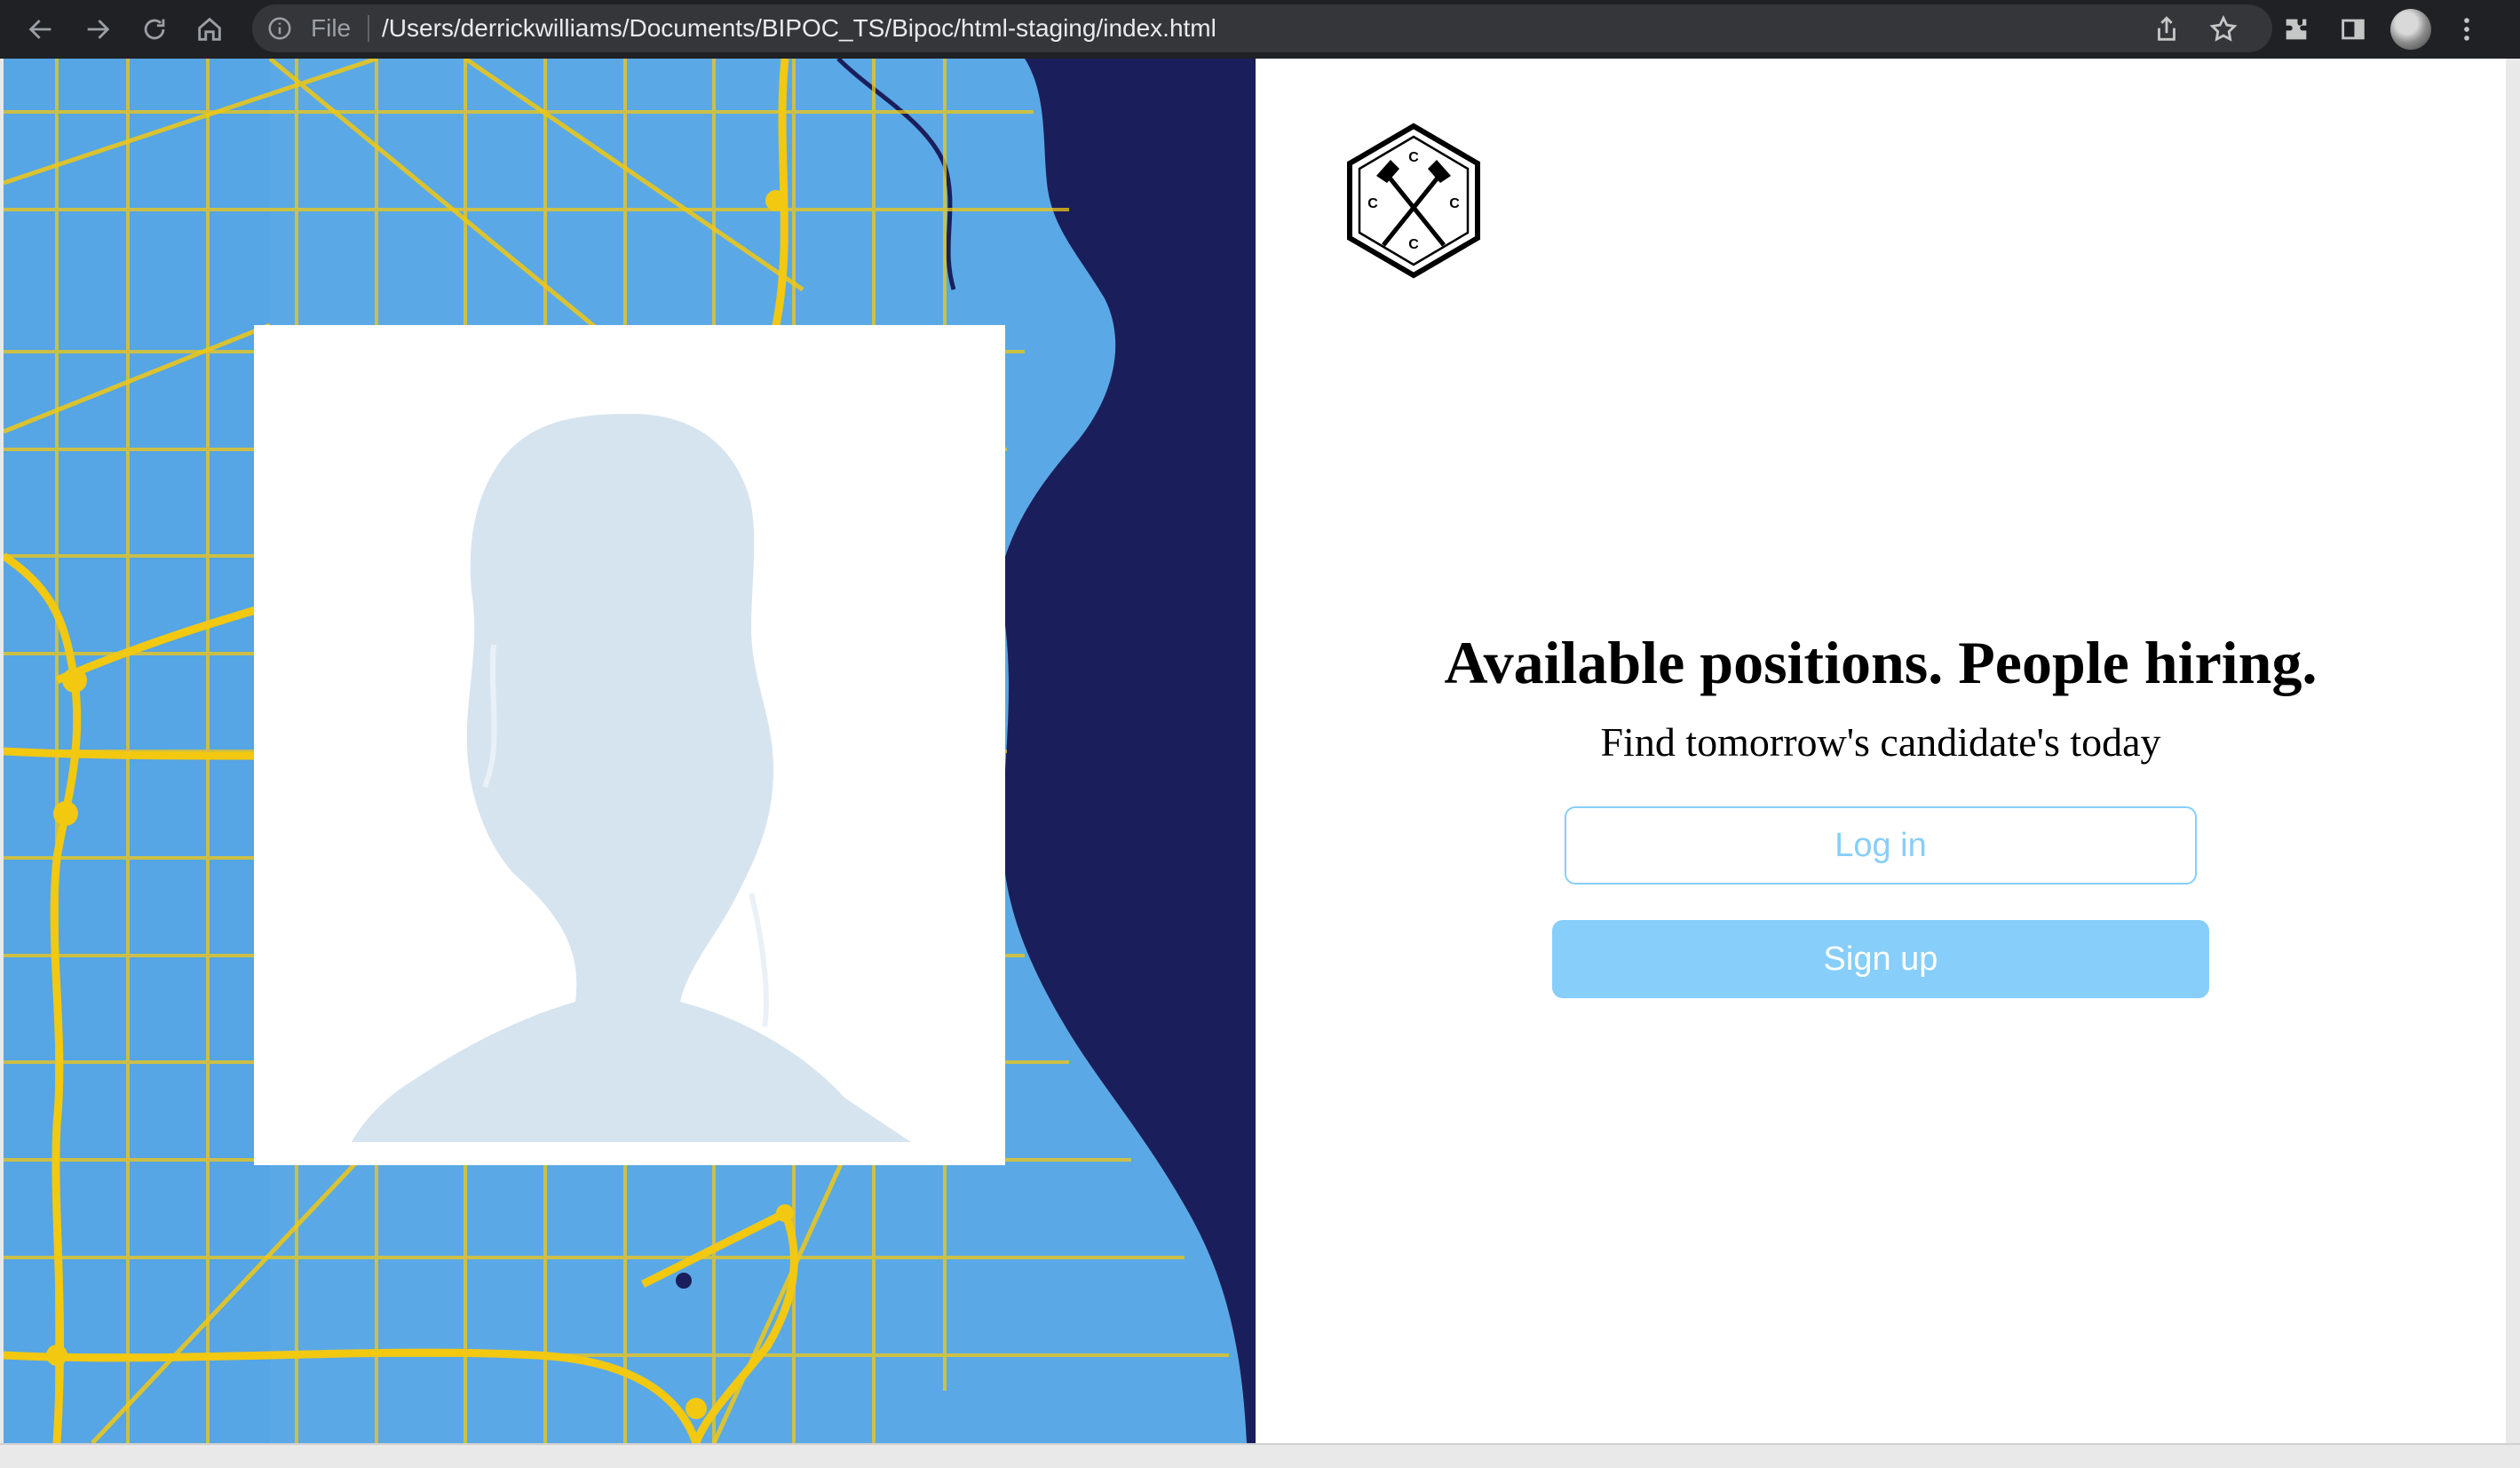 The image size is (2520, 1468). I want to click on window-right-edge, so click(2513, 763).